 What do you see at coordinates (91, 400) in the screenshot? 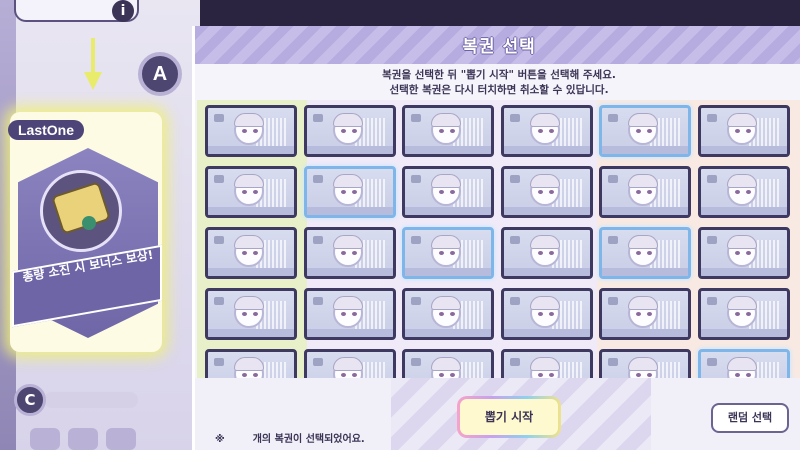
I see `grade-c-bar` at bounding box center [91, 400].